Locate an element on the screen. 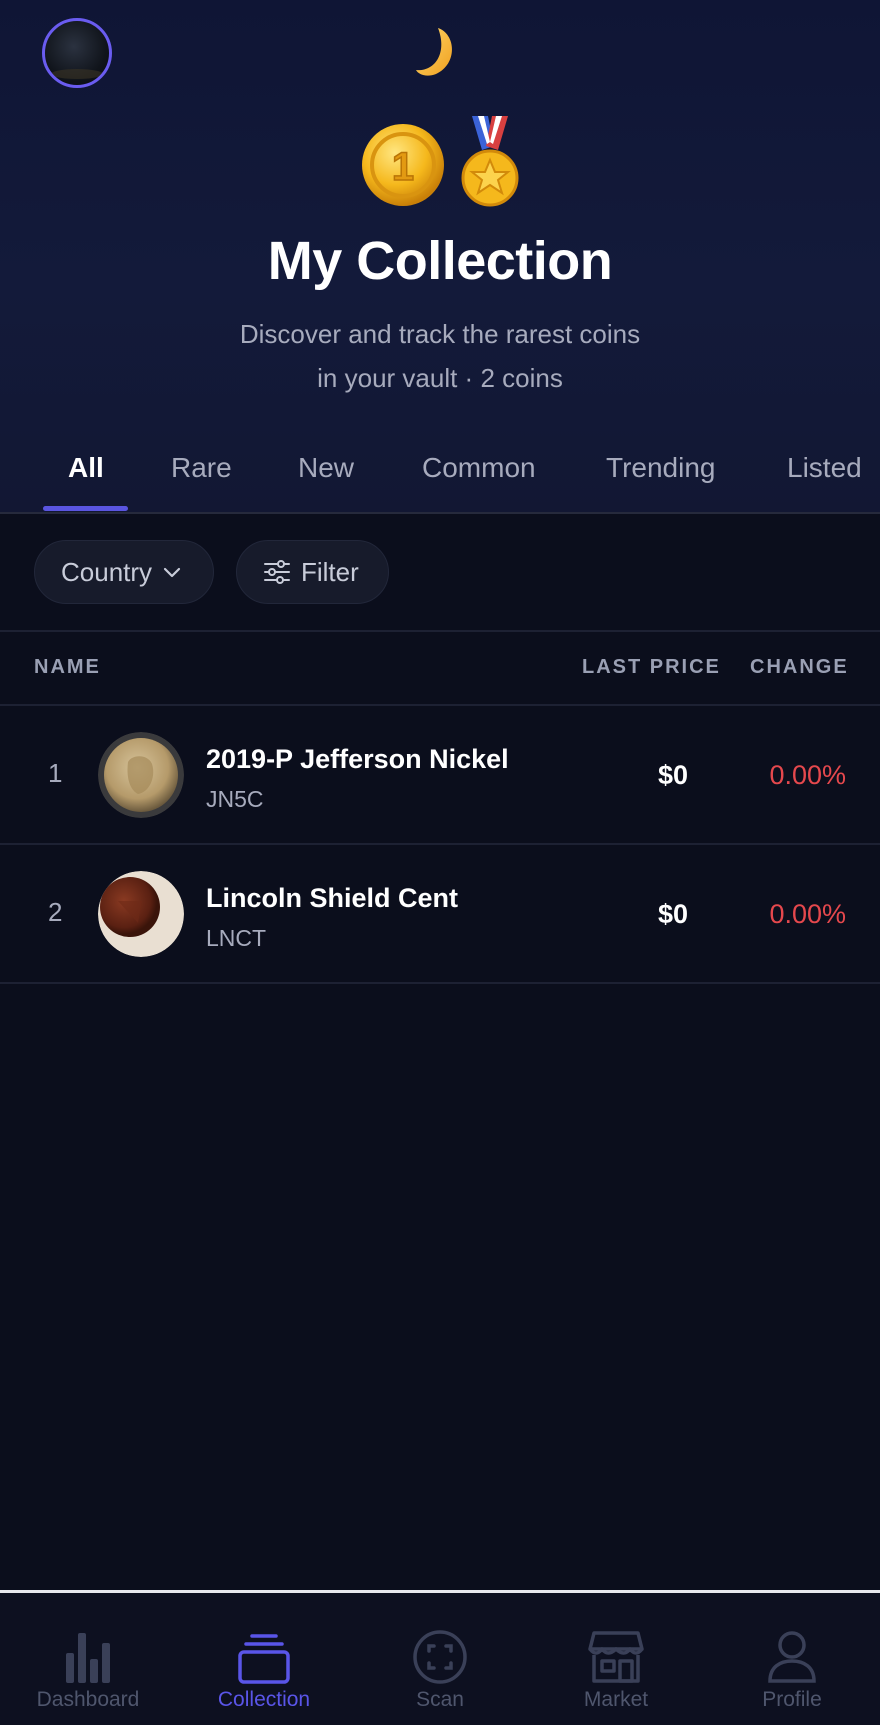 This screenshot has width=880, height=1725. person-icon is located at coordinates (792, 1657).